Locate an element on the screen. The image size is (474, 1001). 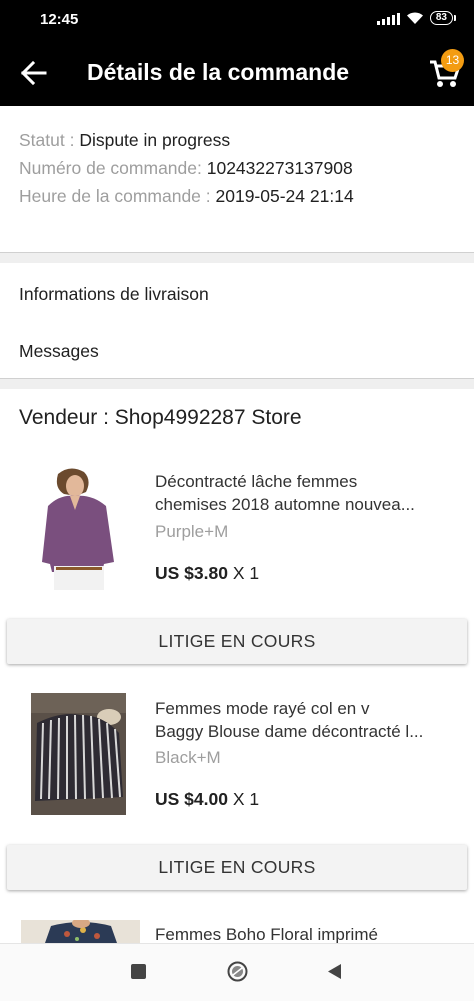
app-bar: Détails de la commande 13 is located at coordinates (237, 73).